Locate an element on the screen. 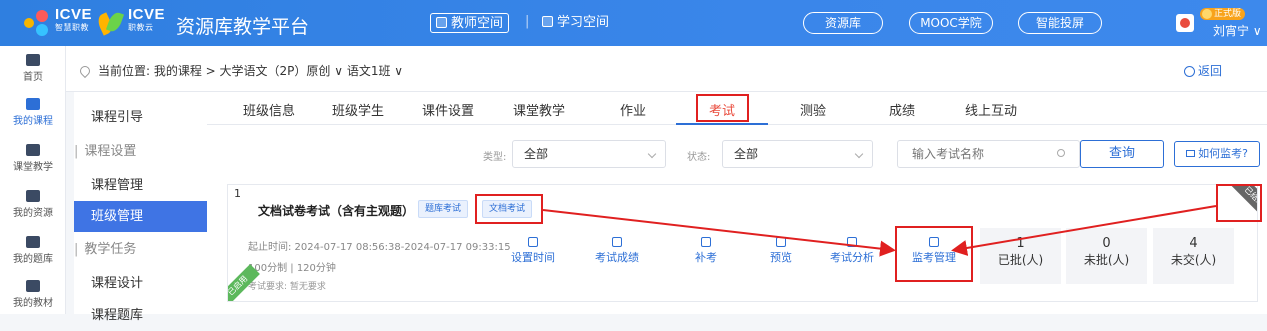  exam-index: 1 is located at coordinates (237, 193).